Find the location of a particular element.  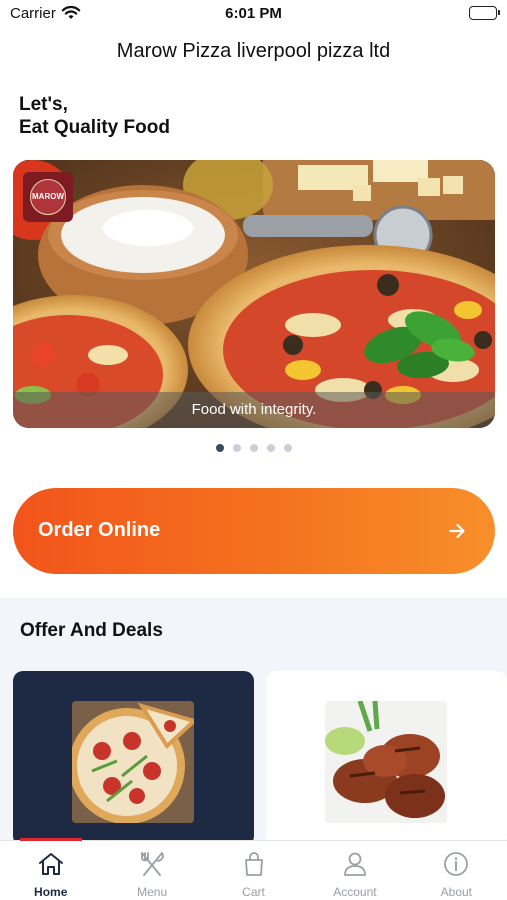

tab-label: About is located at coordinates (456, 892).